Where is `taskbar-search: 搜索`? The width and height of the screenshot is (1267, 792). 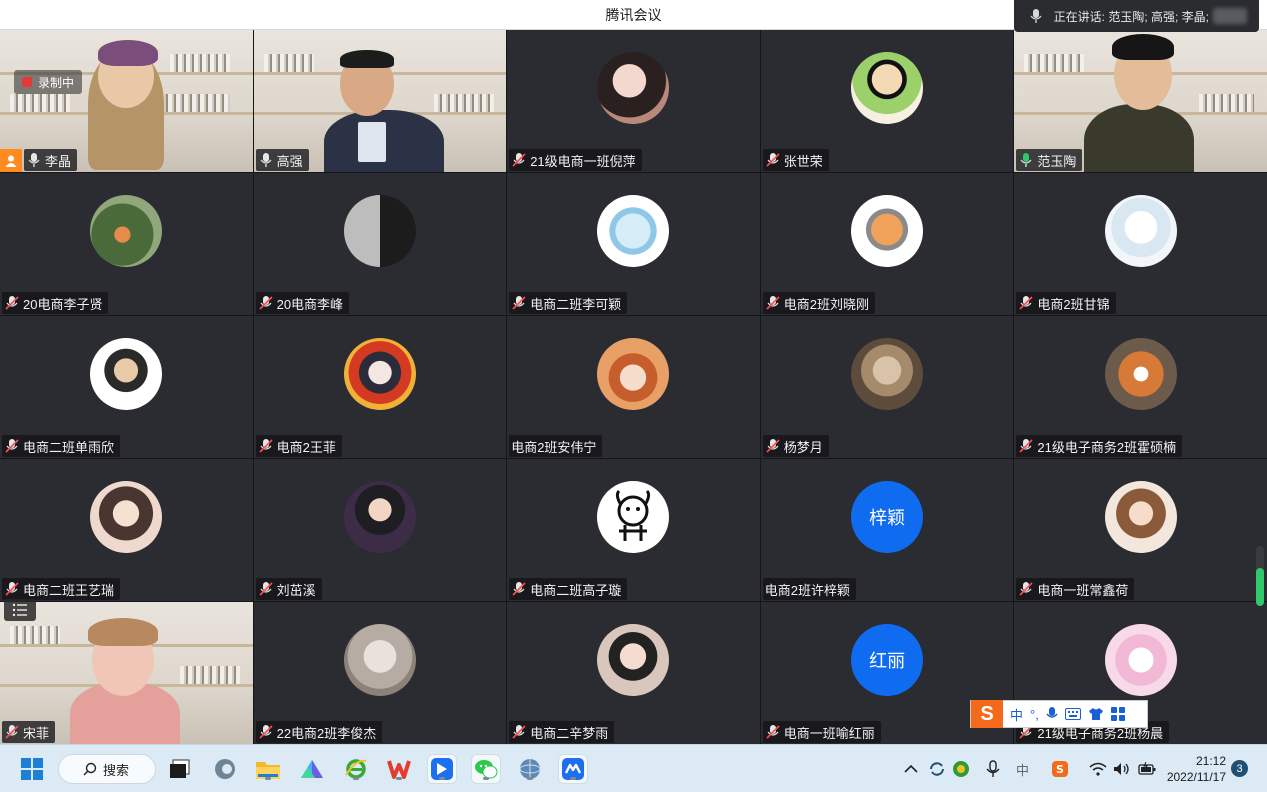
taskbar-search: 搜索 is located at coordinates (107, 769).